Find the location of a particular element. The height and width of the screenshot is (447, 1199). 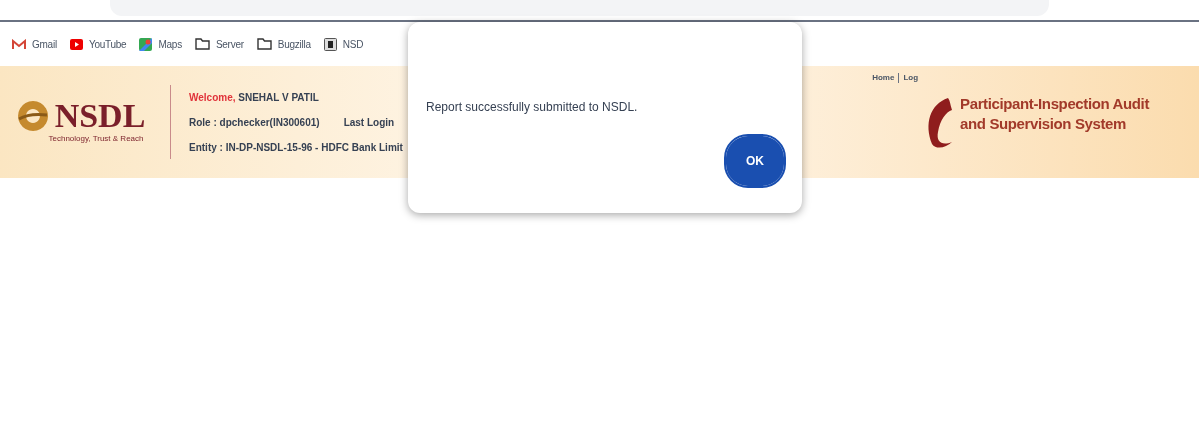

bookmark: Gmail is located at coordinates (34, 44).